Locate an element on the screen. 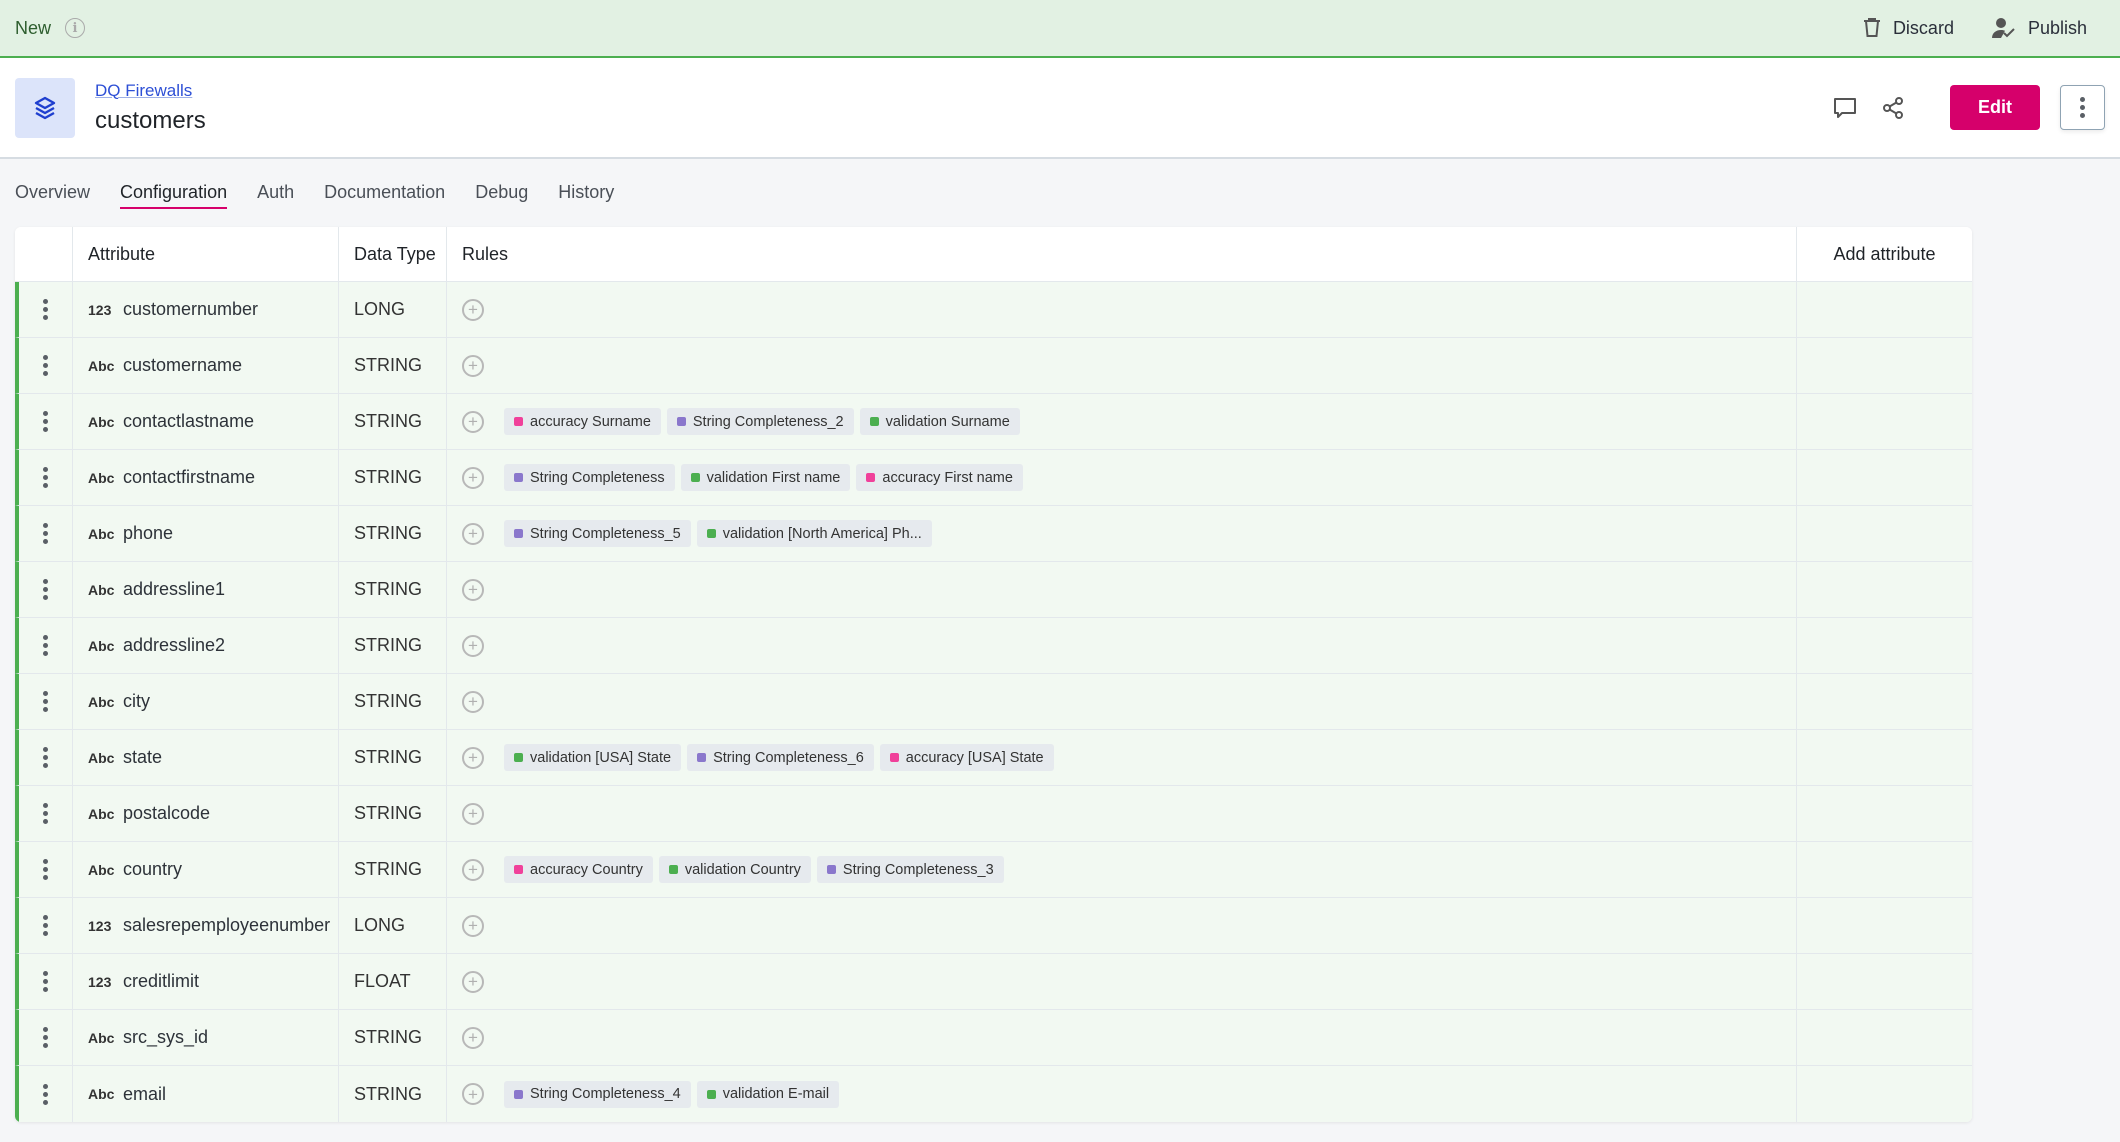 This screenshot has height=1142, width=2120. share-button is located at coordinates (1893, 108).